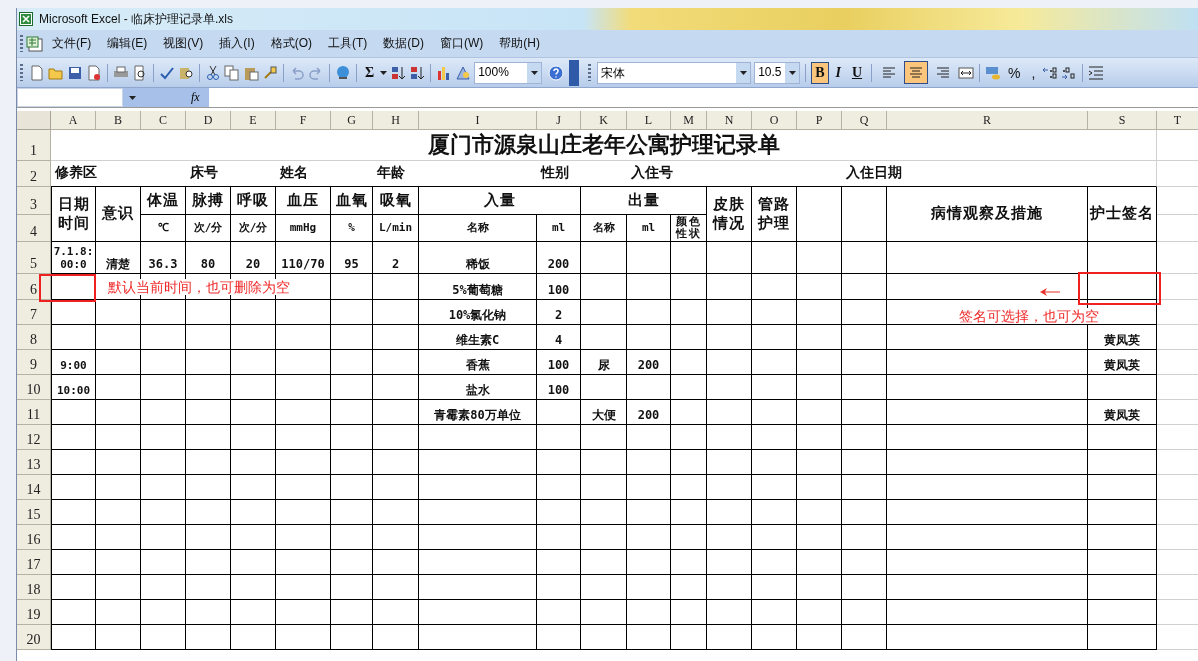  I want to click on row-header: 13, so click(34, 462).